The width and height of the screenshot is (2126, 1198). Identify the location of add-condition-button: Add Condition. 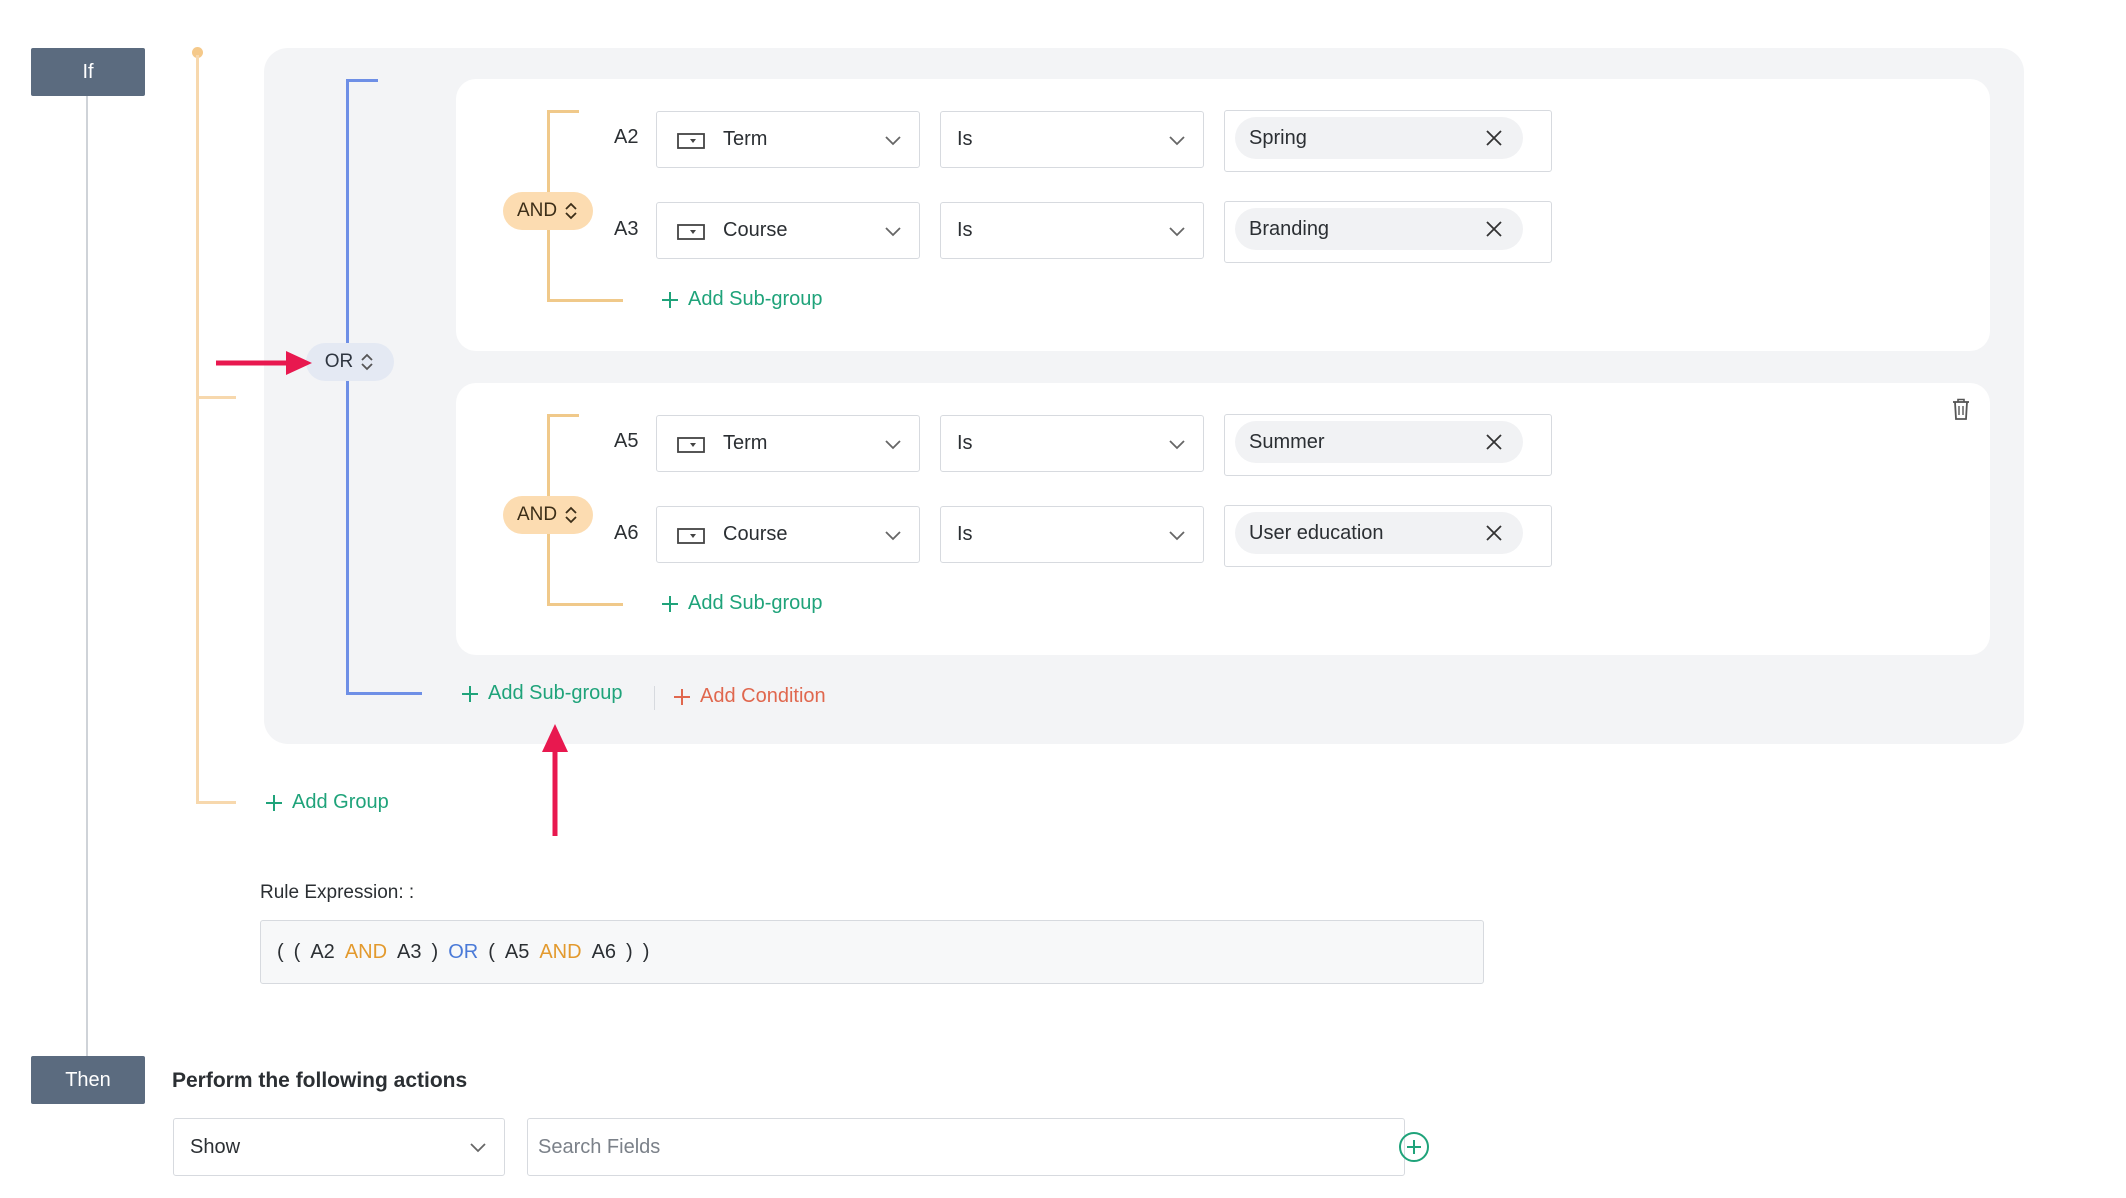
(749, 696).